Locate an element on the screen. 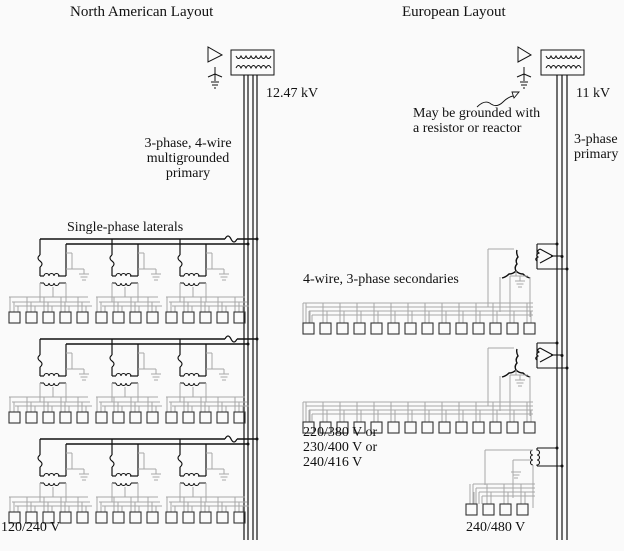 This screenshot has width=624, height=551. na-primary-label-line: primary is located at coordinates (188, 173).